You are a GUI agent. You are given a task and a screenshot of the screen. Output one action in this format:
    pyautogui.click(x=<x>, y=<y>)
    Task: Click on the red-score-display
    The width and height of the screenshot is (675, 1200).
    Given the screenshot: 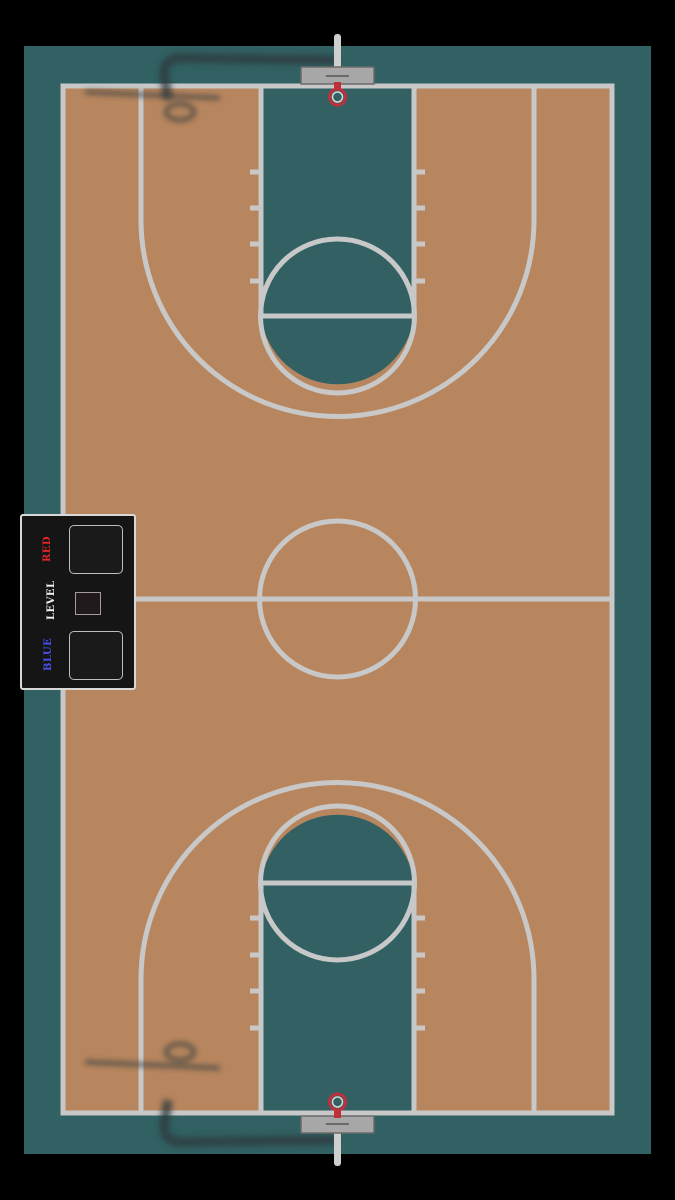 What is the action you would take?
    pyautogui.click(x=96, y=549)
    